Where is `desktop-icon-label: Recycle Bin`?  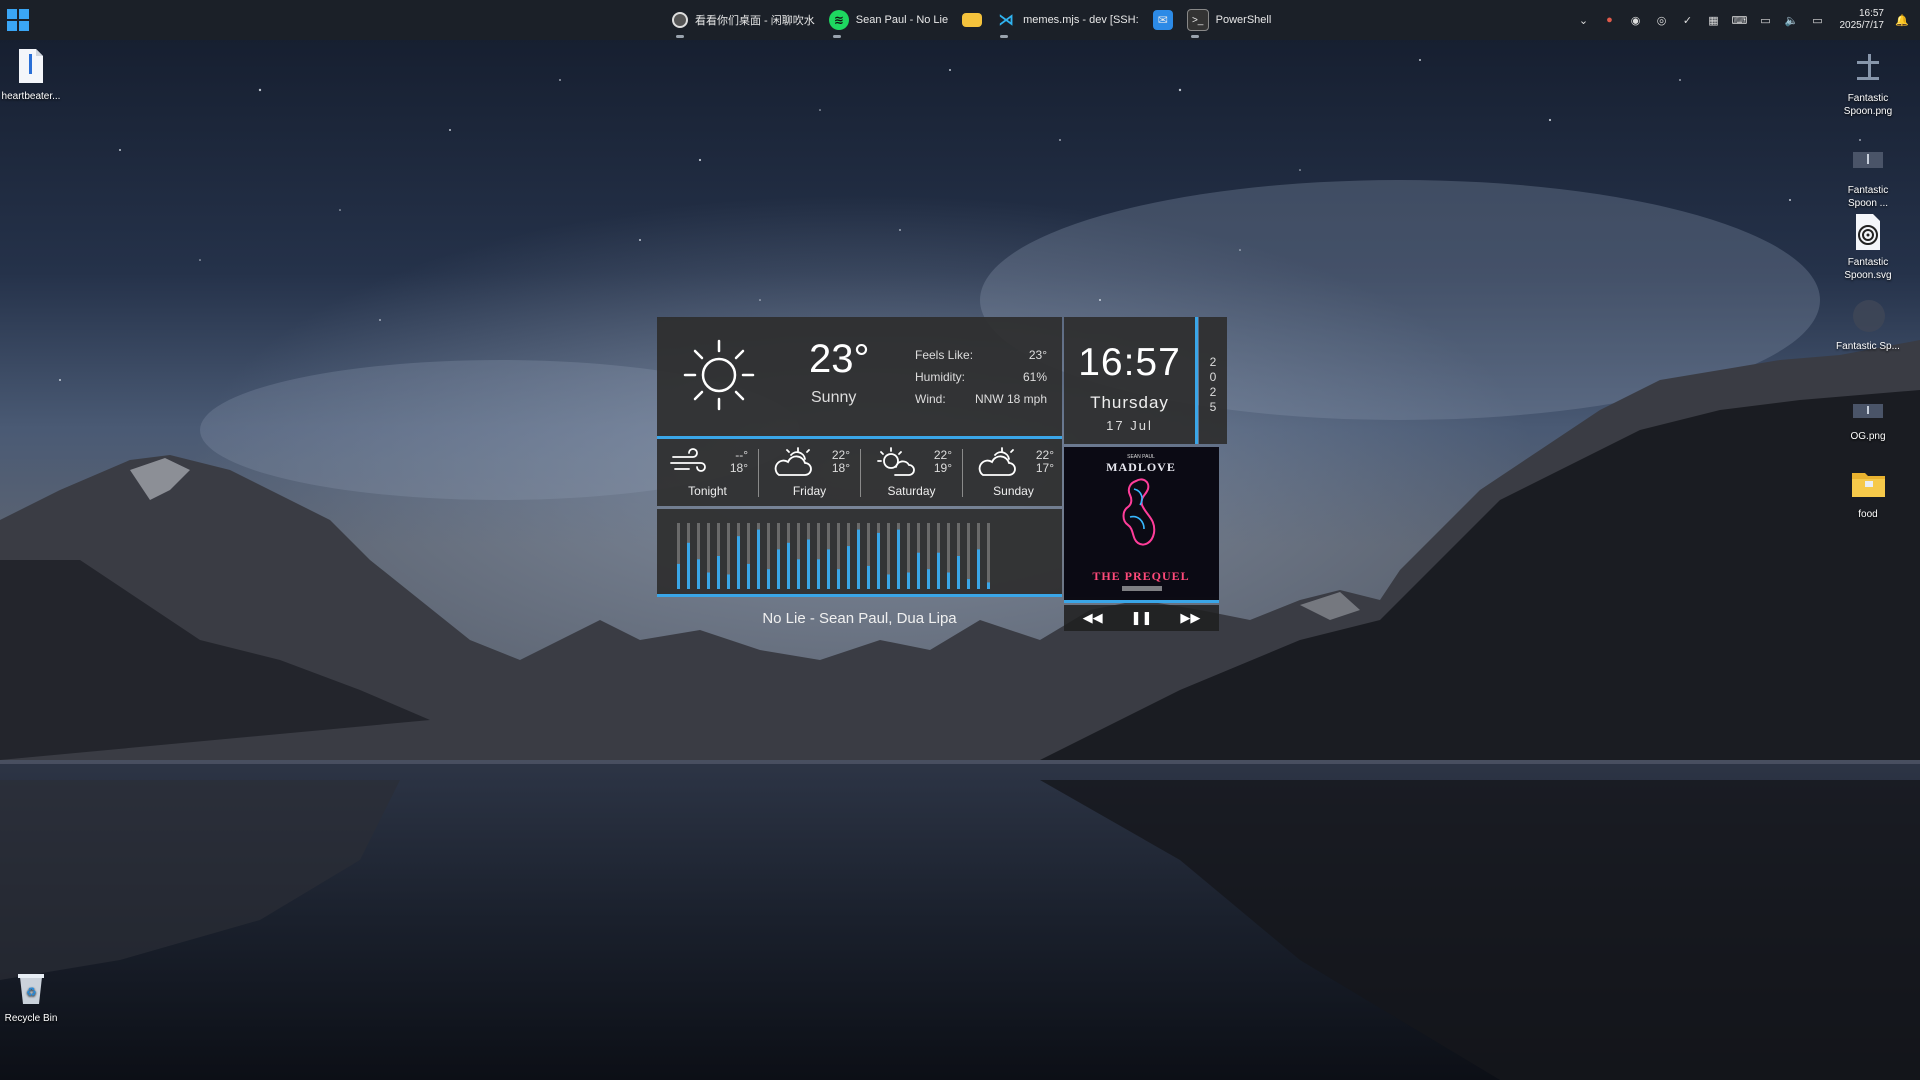 desktop-icon-label: Recycle Bin is located at coordinates (31, 1018).